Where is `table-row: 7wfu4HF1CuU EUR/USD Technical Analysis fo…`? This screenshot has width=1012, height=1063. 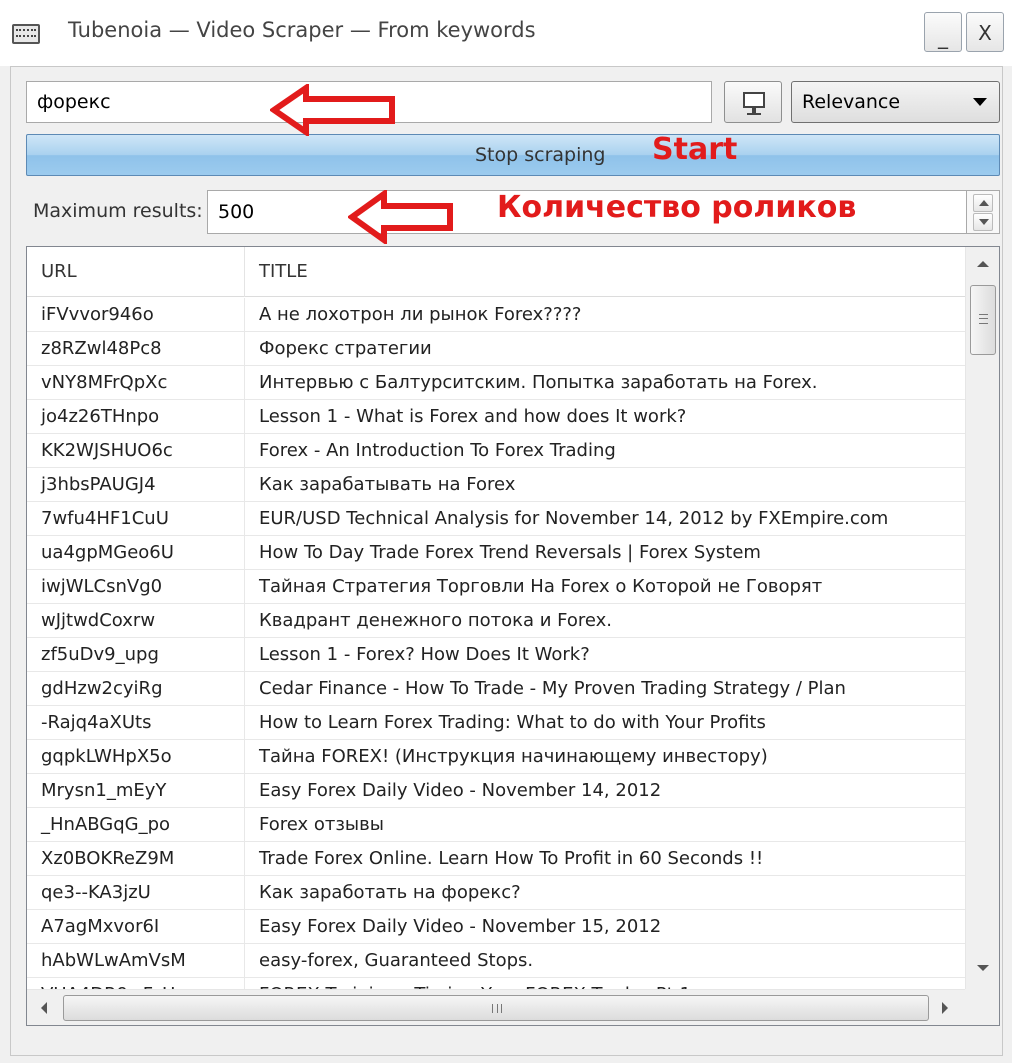
table-row: 7wfu4HF1CuU EUR/USD Technical Analysis fo… is located at coordinates (496, 519).